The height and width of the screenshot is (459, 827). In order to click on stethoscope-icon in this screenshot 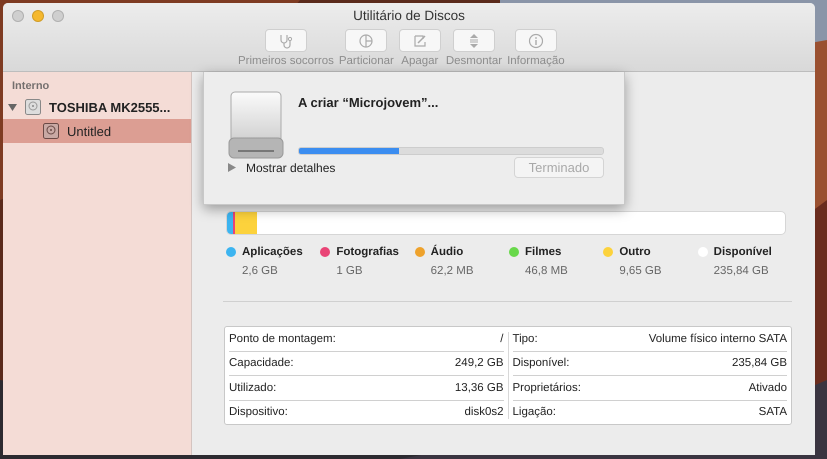, I will do `click(286, 40)`.